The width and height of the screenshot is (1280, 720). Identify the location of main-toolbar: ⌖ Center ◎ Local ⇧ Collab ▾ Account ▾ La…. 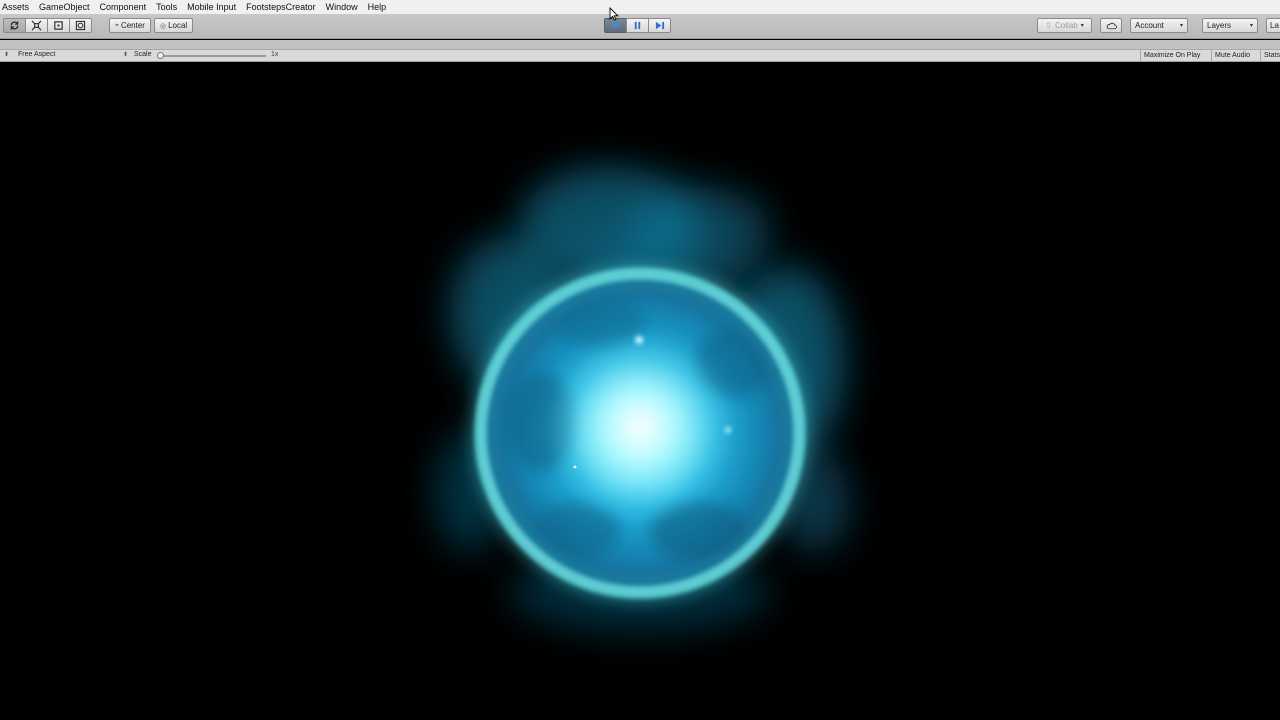
(640, 26).